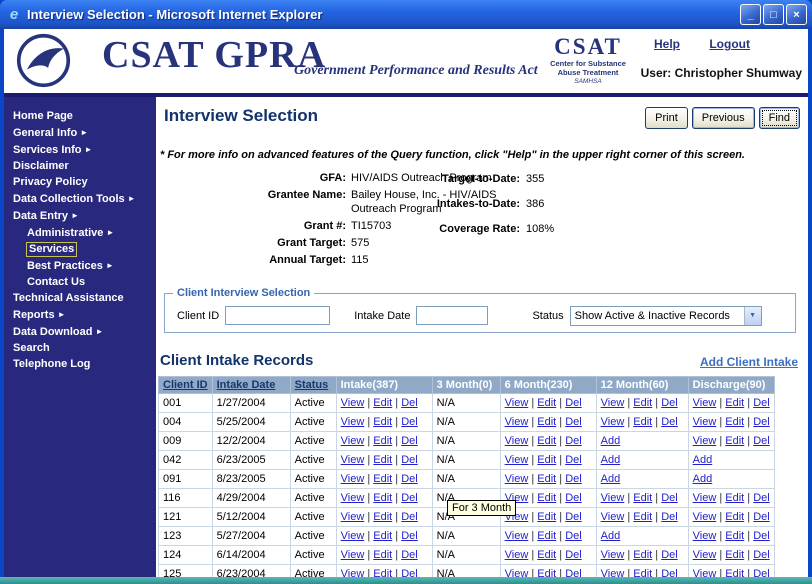 This screenshot has height=584, width=812. I want to click on sidebar-item-disclaimer: Disclaimer, so click(80, 166).